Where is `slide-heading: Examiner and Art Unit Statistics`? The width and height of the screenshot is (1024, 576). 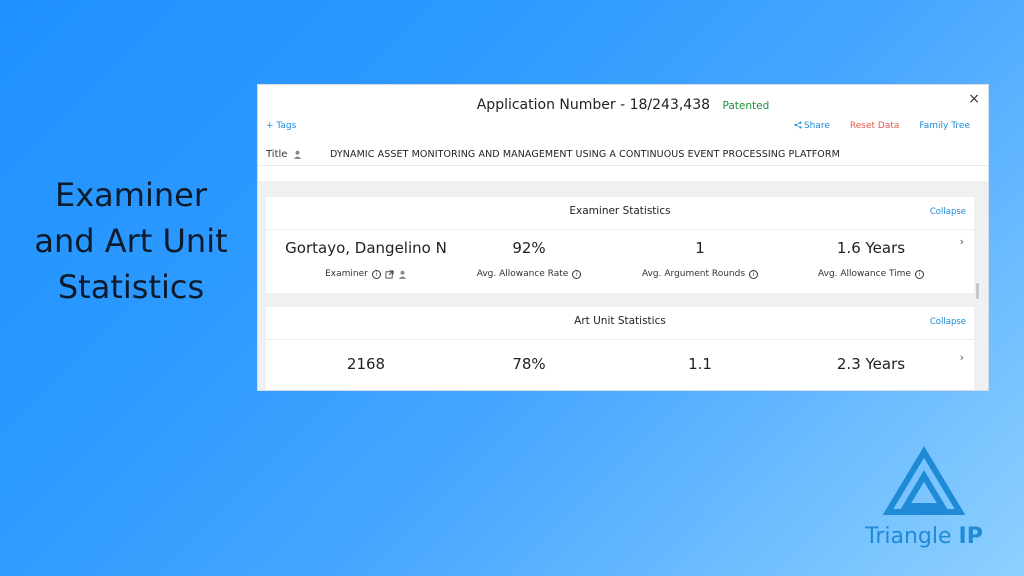
slide-heading: Examiner and Art Unit Statistics is located at coordinates (131, 241).